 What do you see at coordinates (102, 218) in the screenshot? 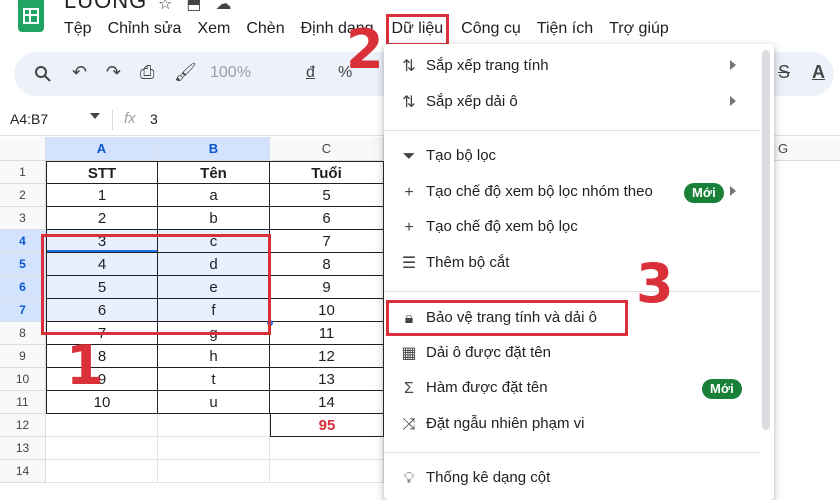
I see `cell: 2` at bounding box center [102, 218].